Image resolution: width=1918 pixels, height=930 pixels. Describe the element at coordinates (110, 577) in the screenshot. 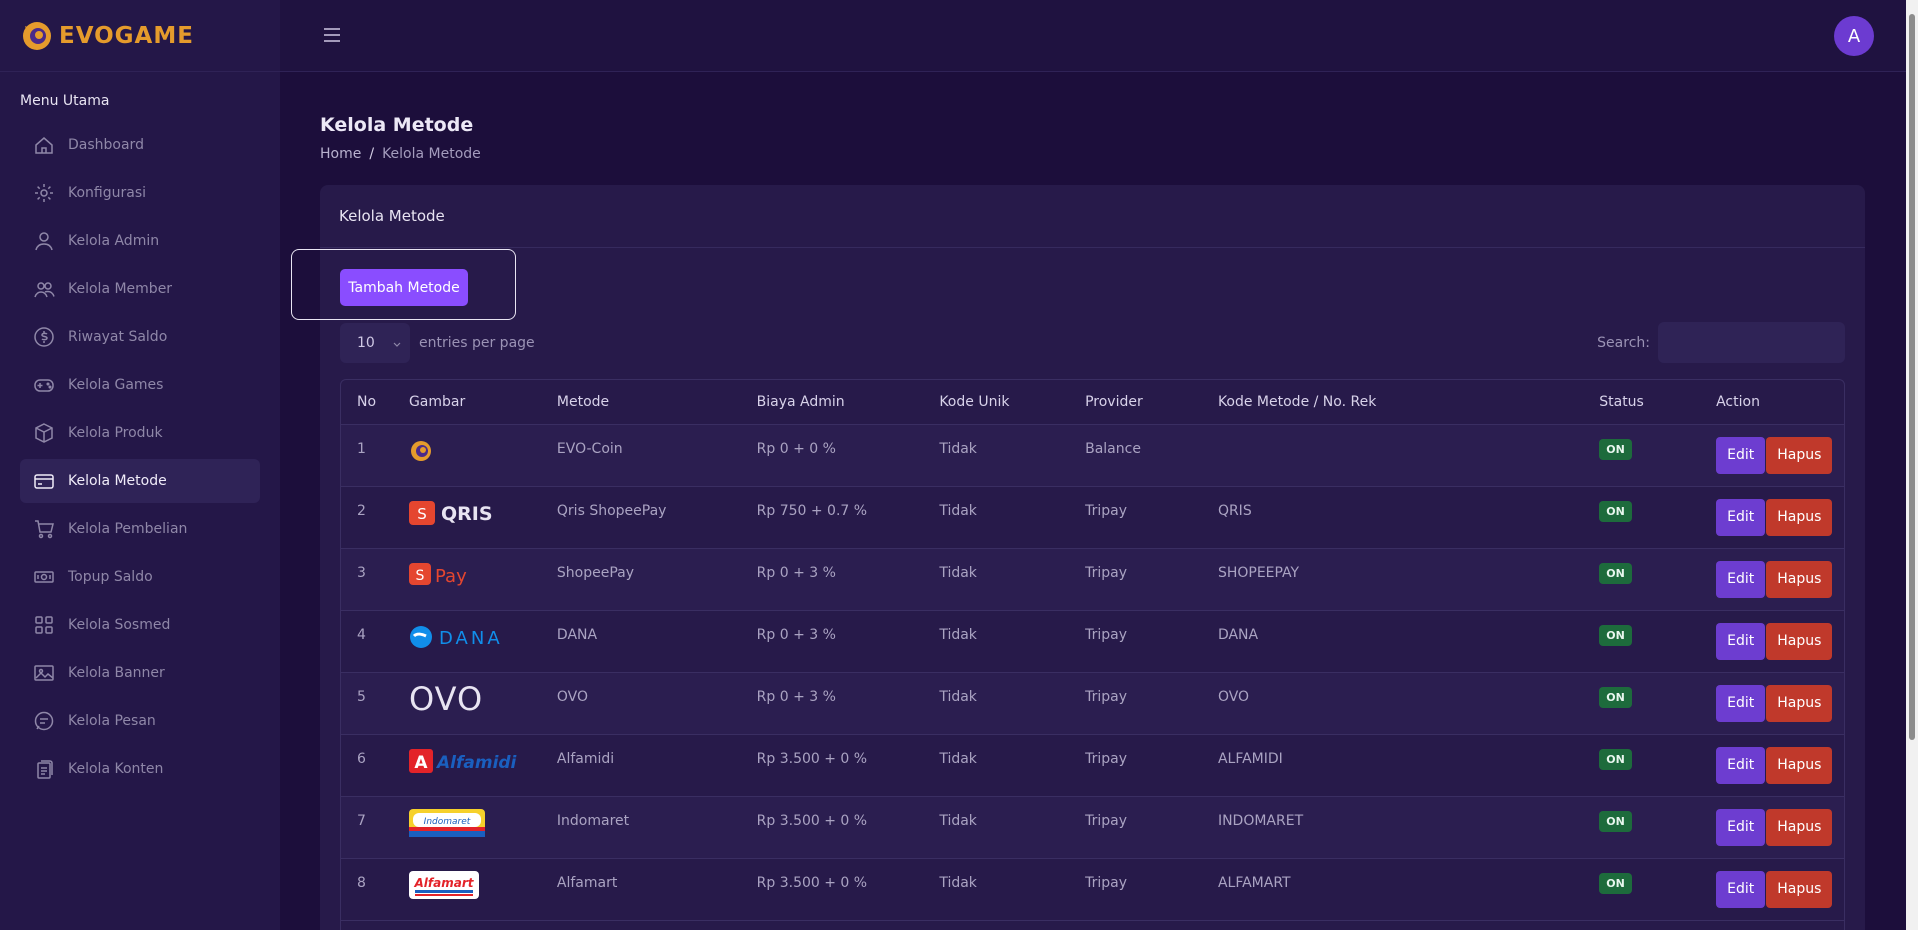

I see `sidebar-item-label: Topup Saldo` at that location.